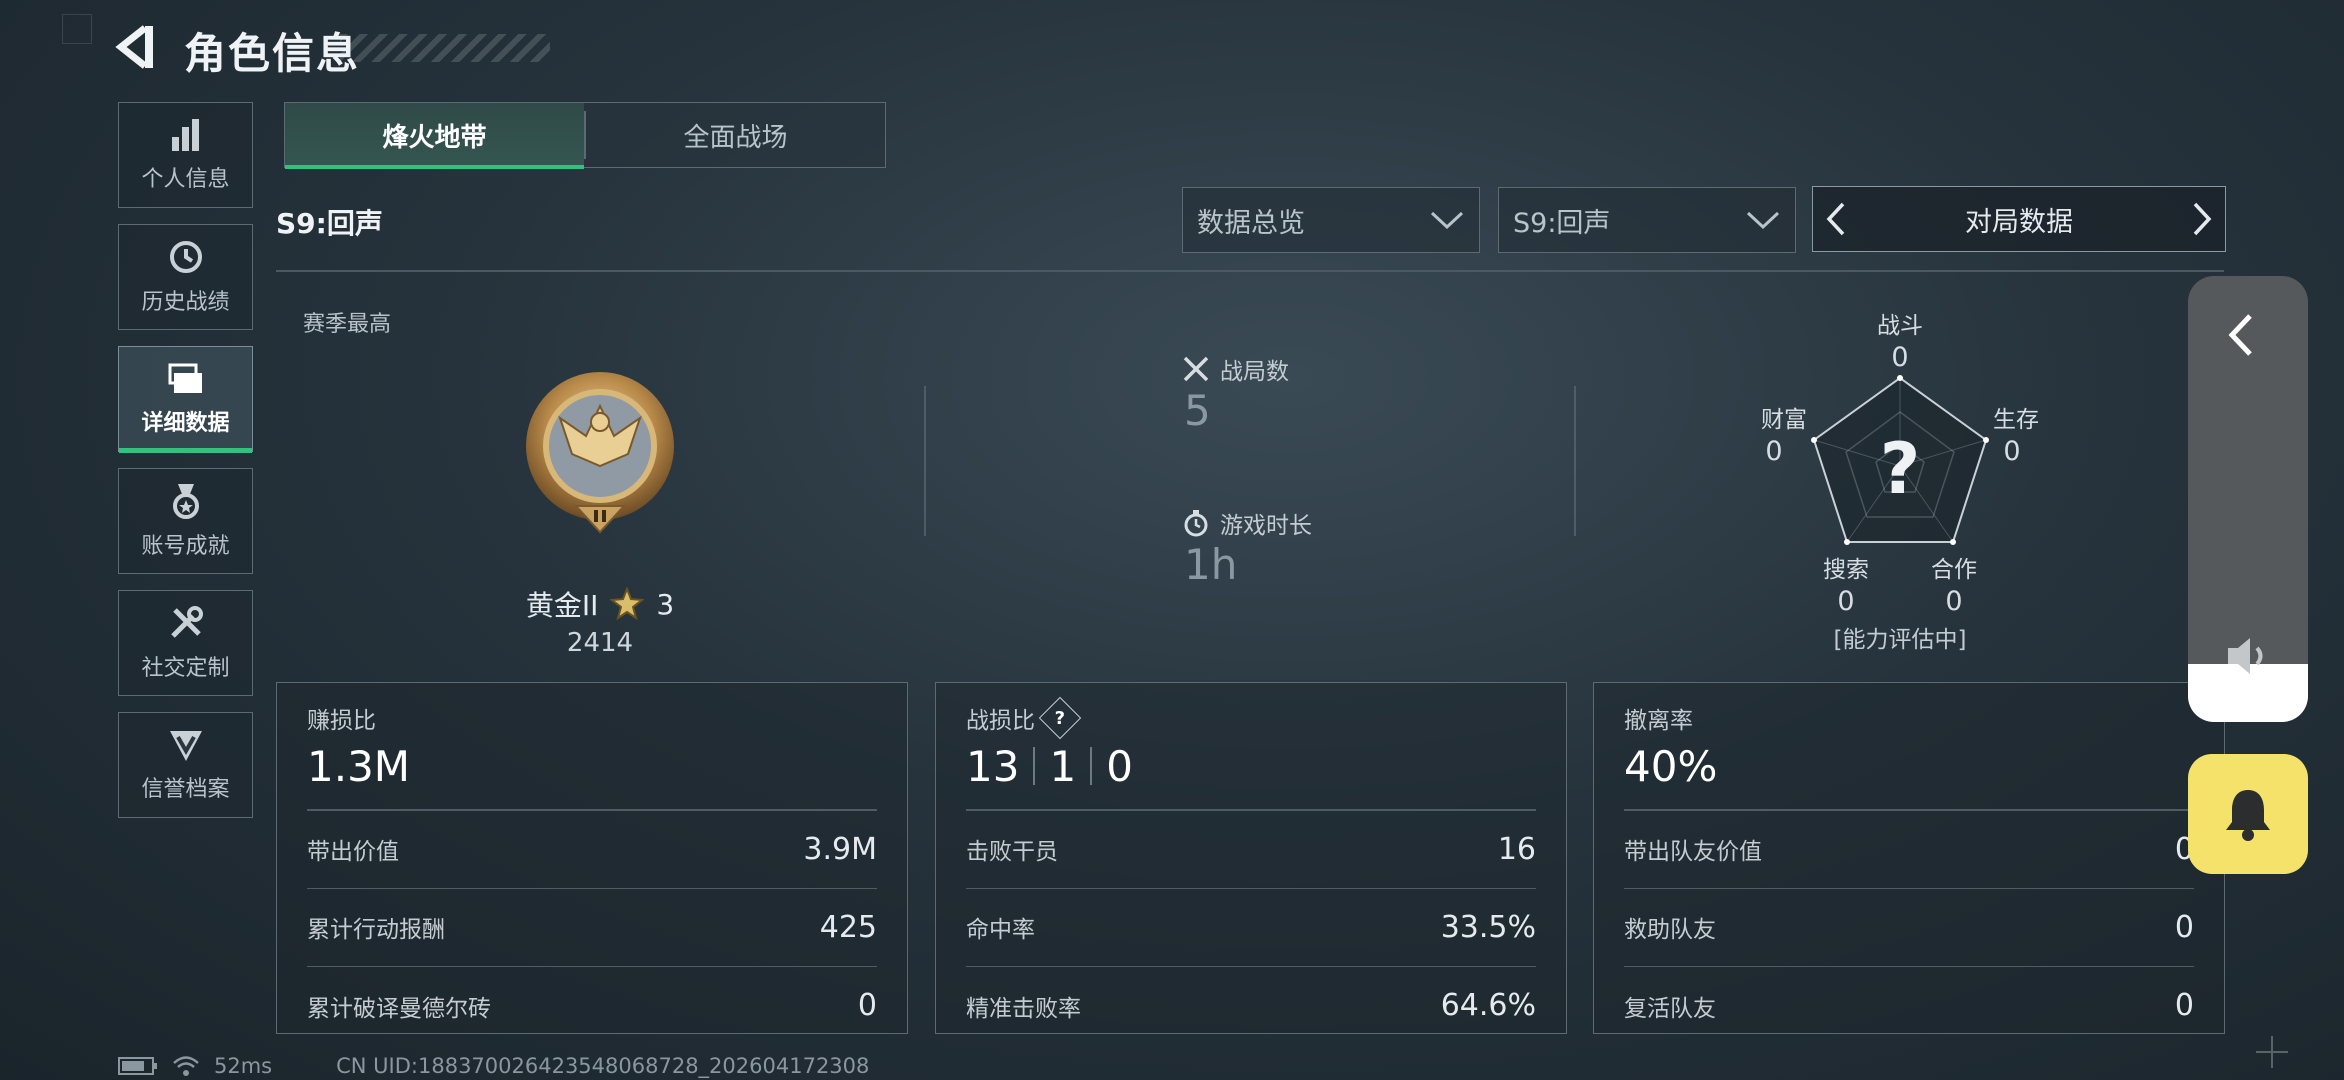 The height and width of the screenshot is (1080, 2344). I want to click on radar-status-note: [能力评估中], so click(1900, 640).